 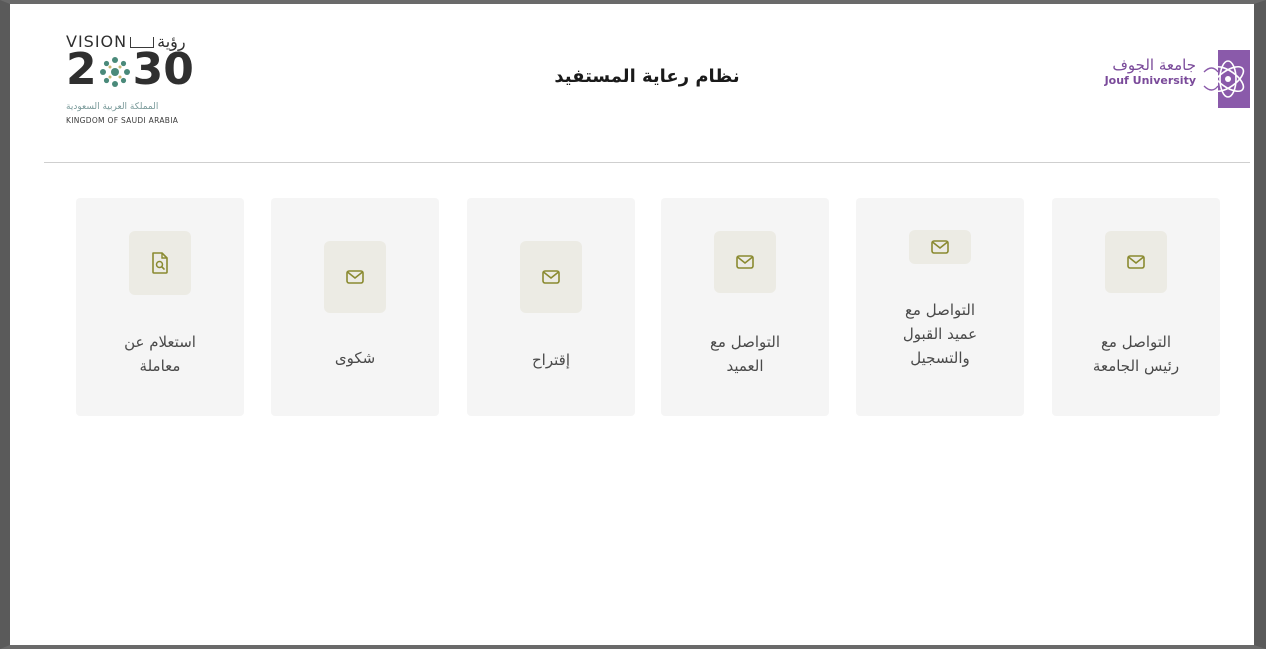 I want to click on university-emblem-icon, so click(x=1226, y=79).